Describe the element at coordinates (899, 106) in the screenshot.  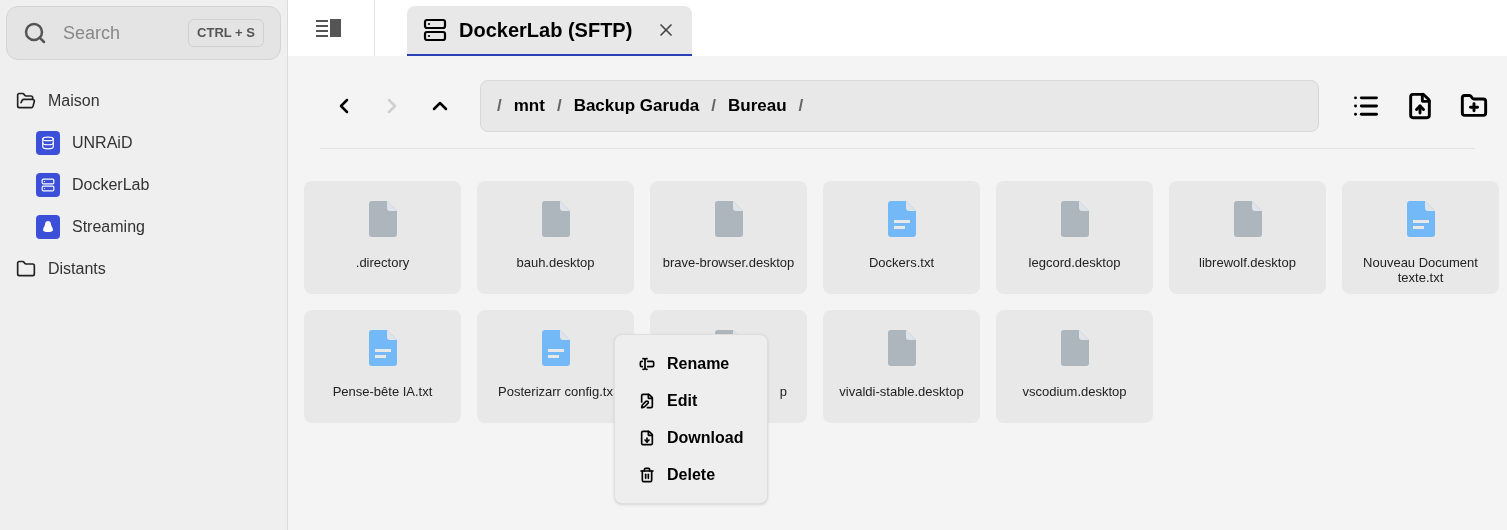
I see `path-bar: / mnt / Backup Garuda / Bureau /` at that location.